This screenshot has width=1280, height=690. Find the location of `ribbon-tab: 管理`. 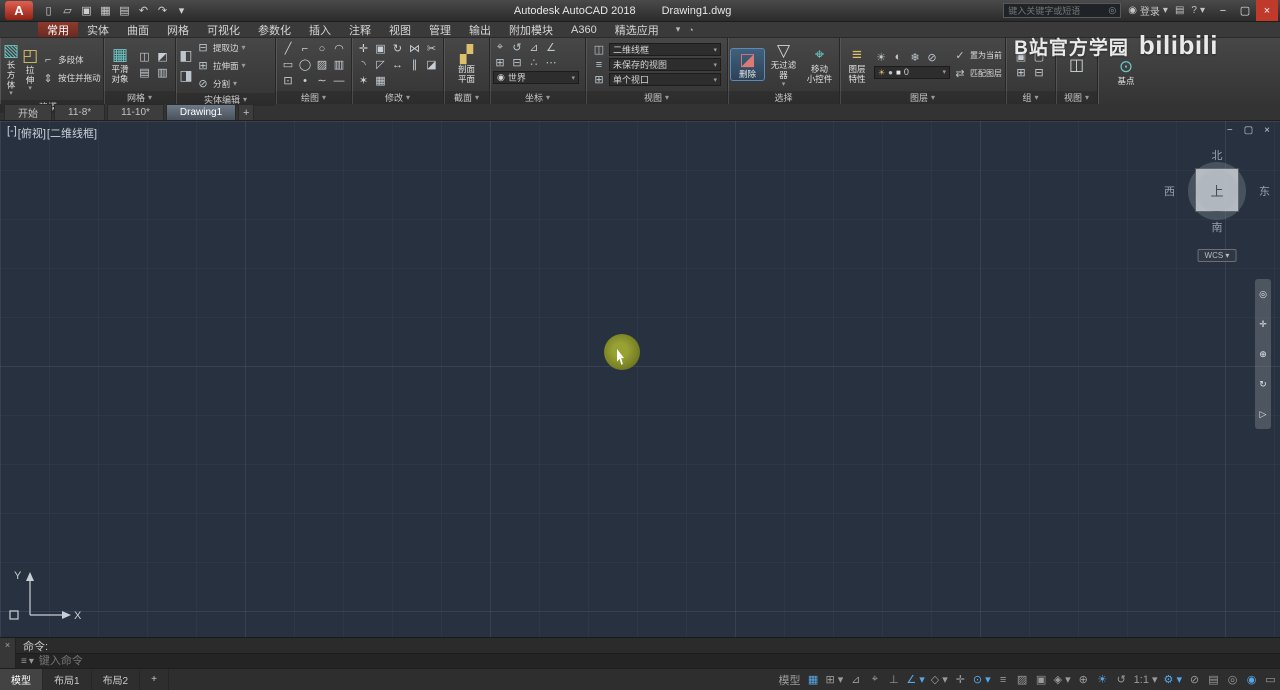

ribbon-tab: 管理 is located at coordinates (440, 29).